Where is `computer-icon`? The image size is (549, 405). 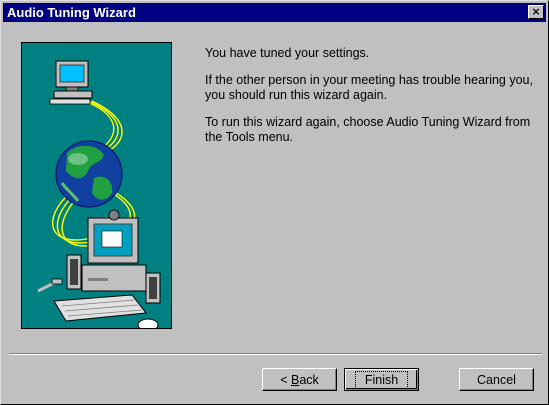 computer-icon is located at coordinates (71, 82).